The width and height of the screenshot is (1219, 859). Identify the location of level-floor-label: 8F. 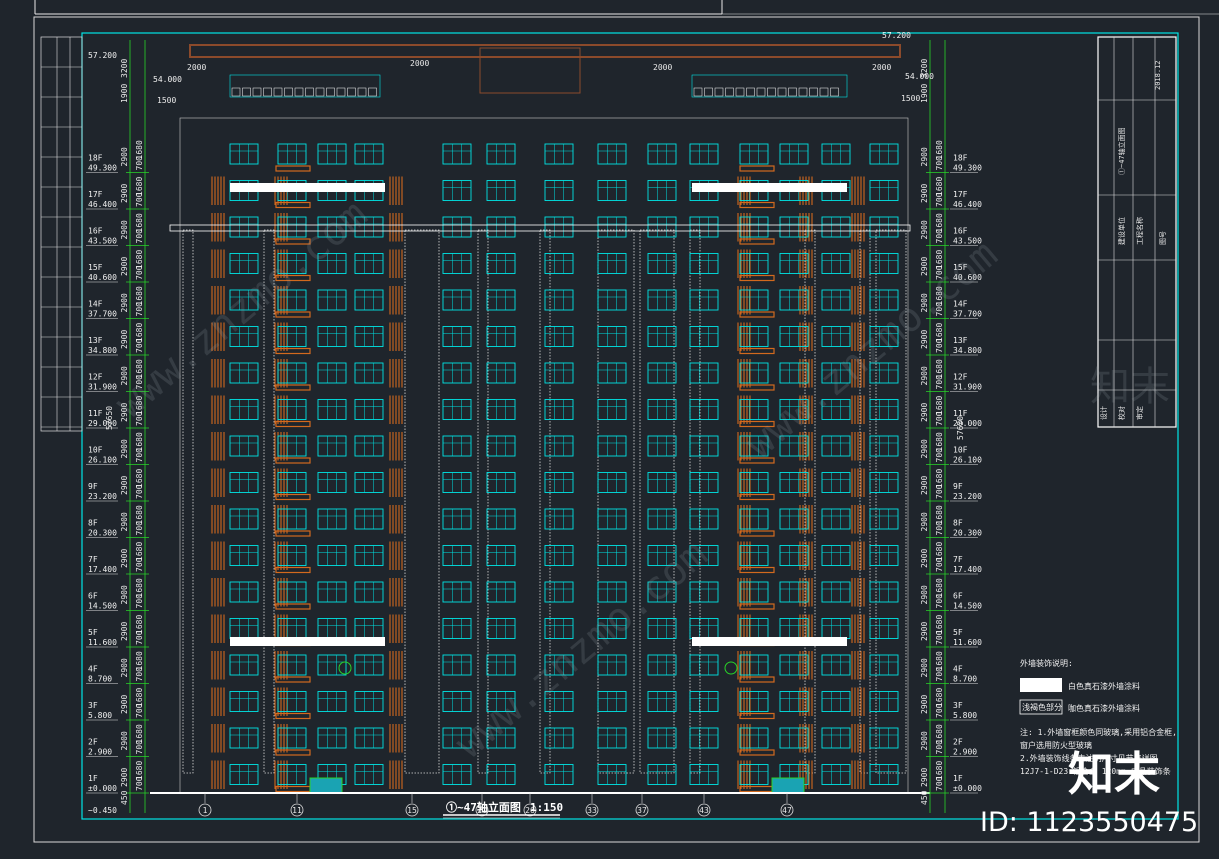
(93, 523).